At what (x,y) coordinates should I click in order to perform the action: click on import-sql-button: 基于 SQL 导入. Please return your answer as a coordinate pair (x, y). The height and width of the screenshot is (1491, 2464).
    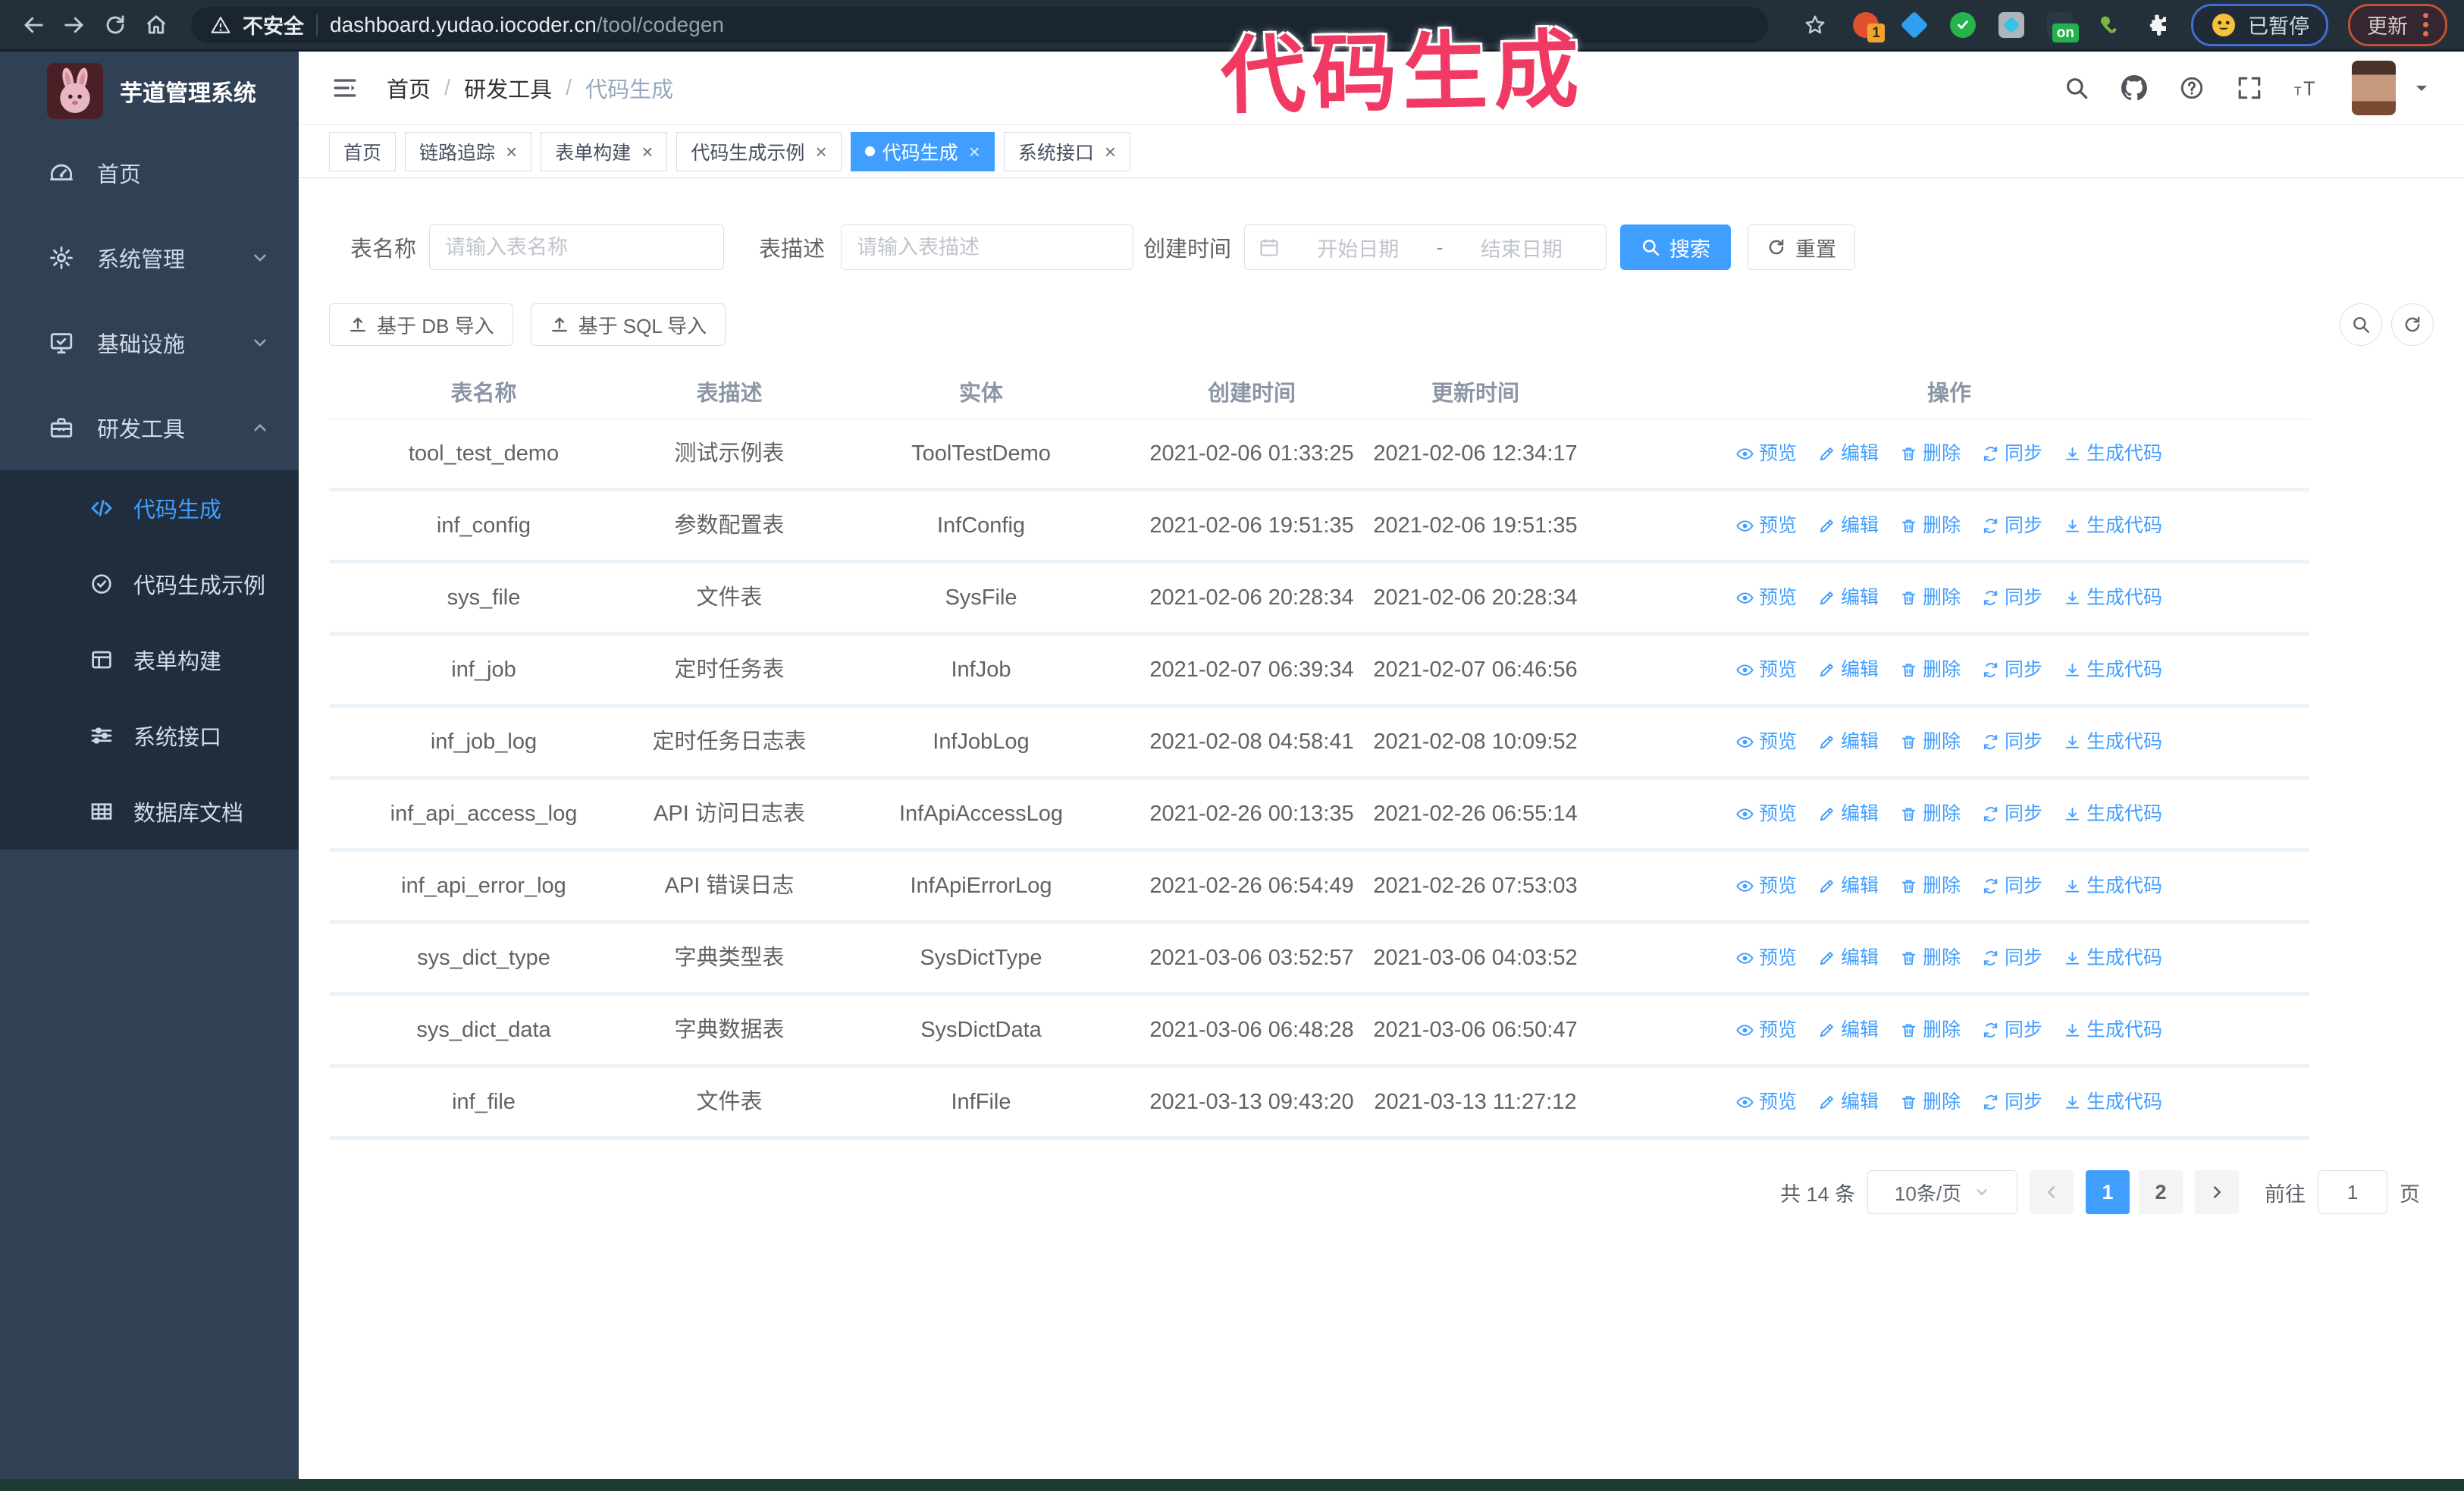
    Looking at the image, I should click on (628, 324).